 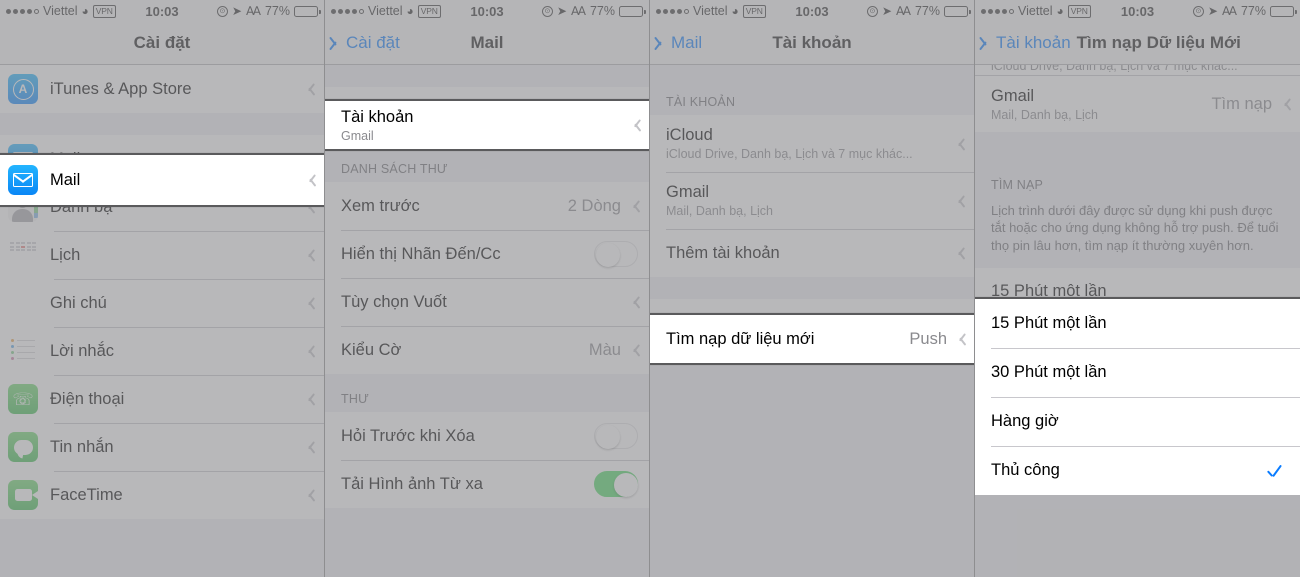 I want to click on row-add-account: Thêm tài khoản, so click(x=812, y=253).